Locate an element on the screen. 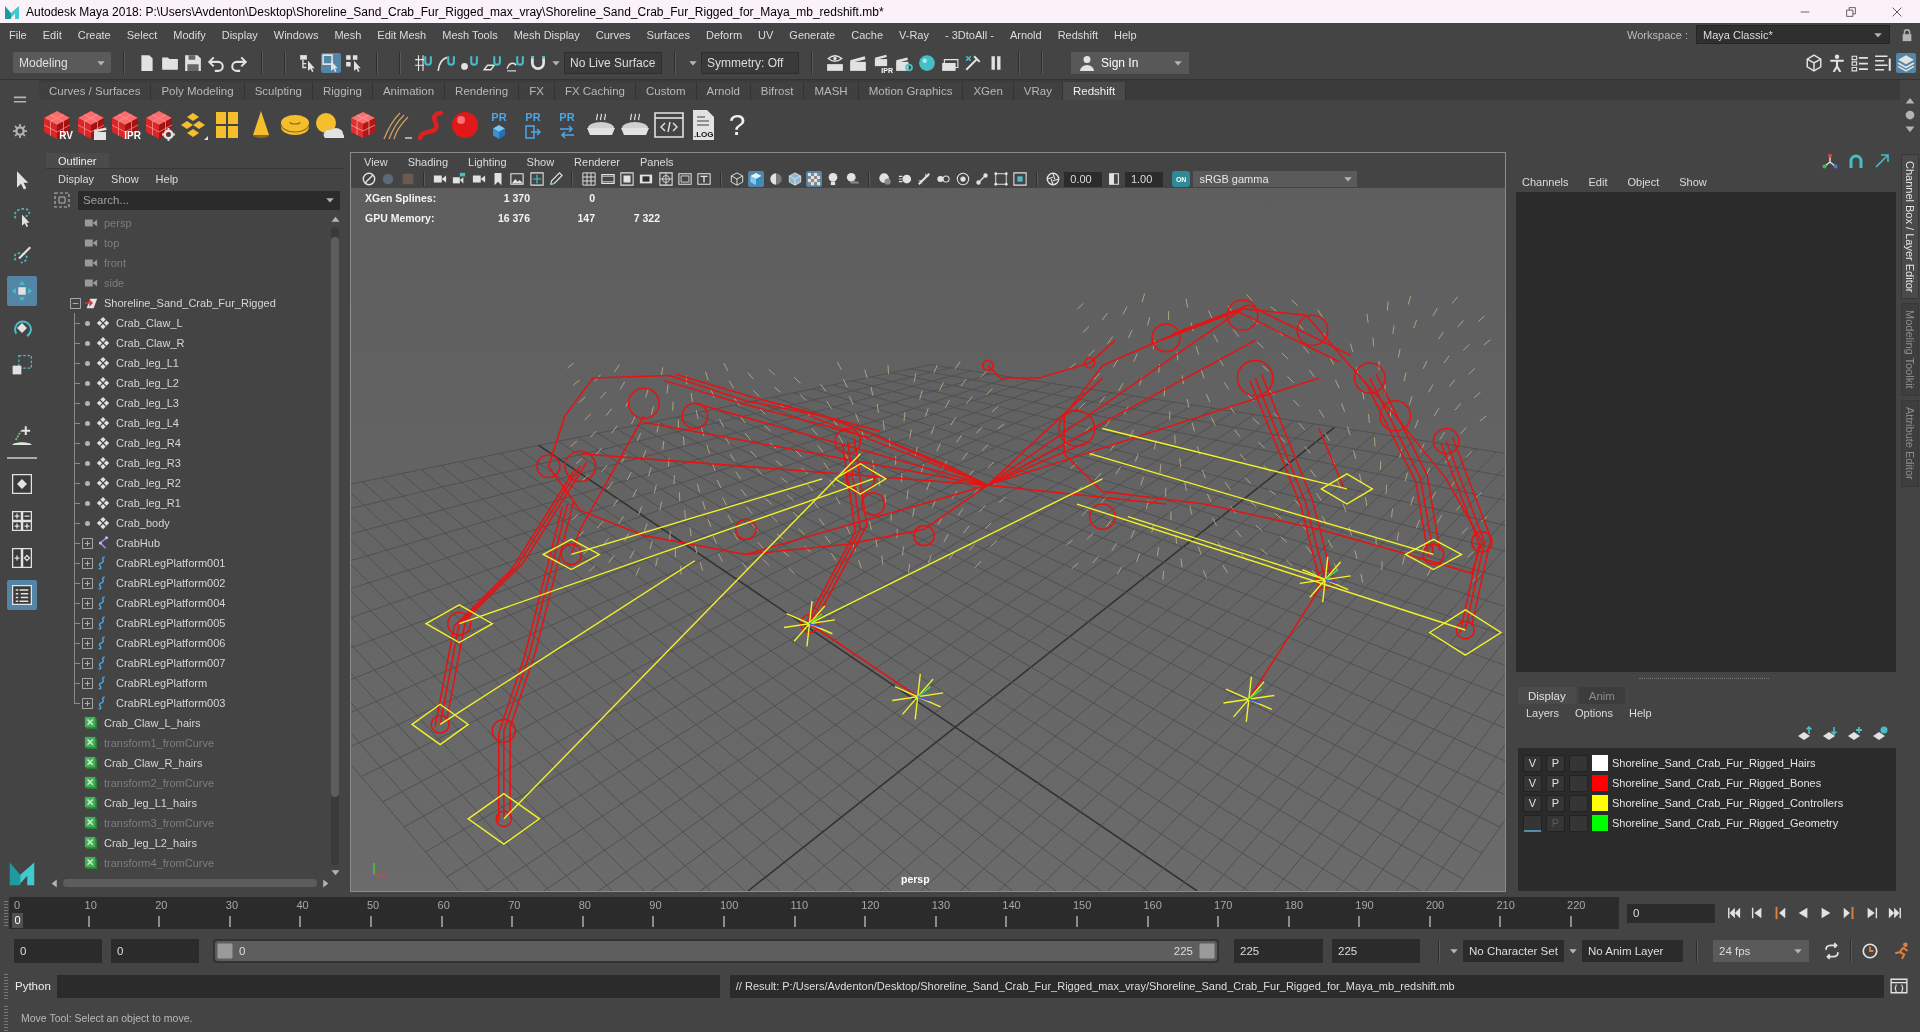 The height and width of the screenshot is (1032, 1920). field-chart-icon is located at coordinates (665, 179).